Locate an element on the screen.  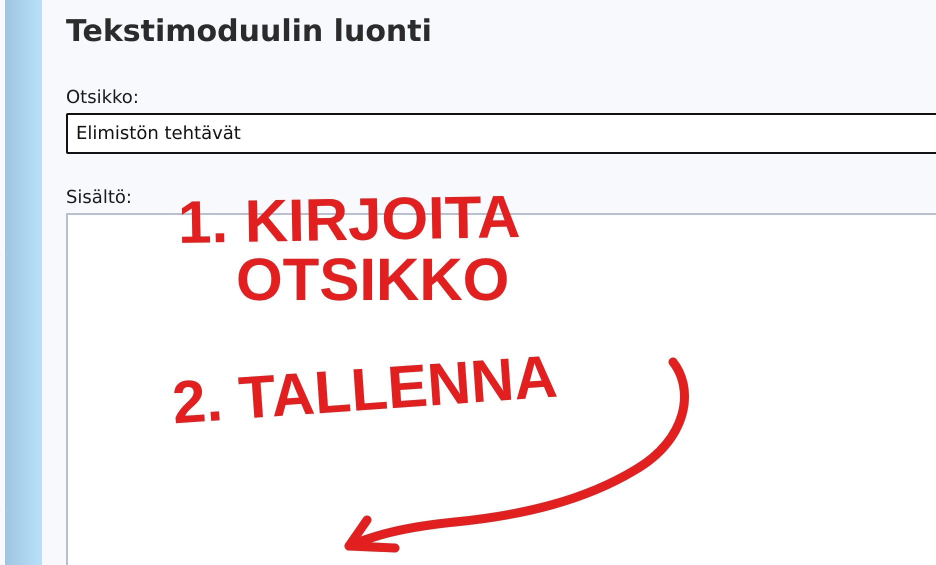
field-label: Otsikko: is located at coordinates (103, 97).